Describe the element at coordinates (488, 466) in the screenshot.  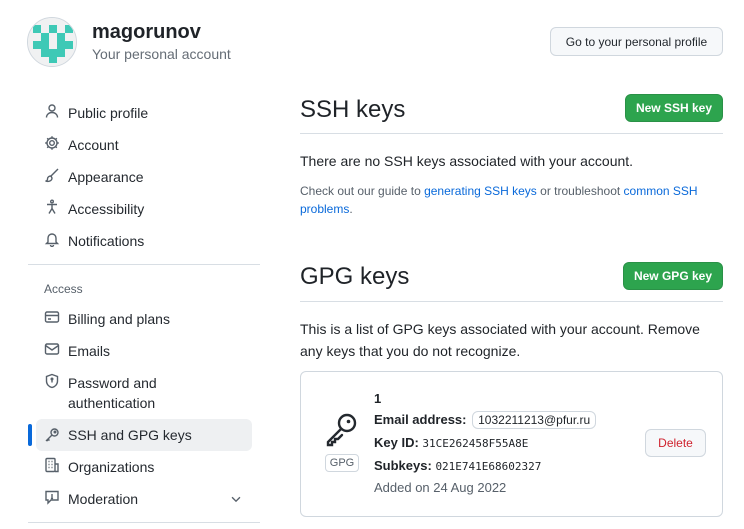
I see `subkeys-value: 021E741E68602327` at that location.